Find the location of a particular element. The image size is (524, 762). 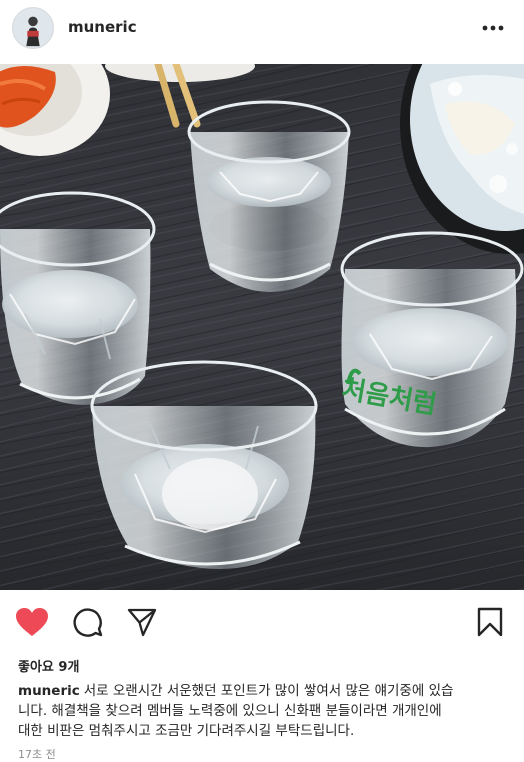

comment-icon is located at coordinates (88, 622).